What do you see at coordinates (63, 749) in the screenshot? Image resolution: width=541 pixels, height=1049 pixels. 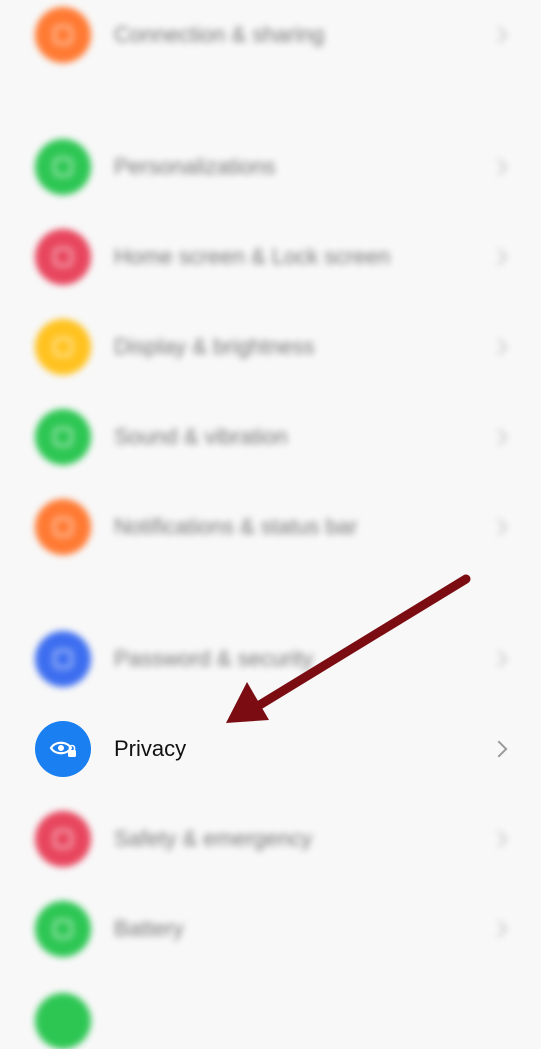 I see `privacy-eye-icon` at bounding box center [63, 749].